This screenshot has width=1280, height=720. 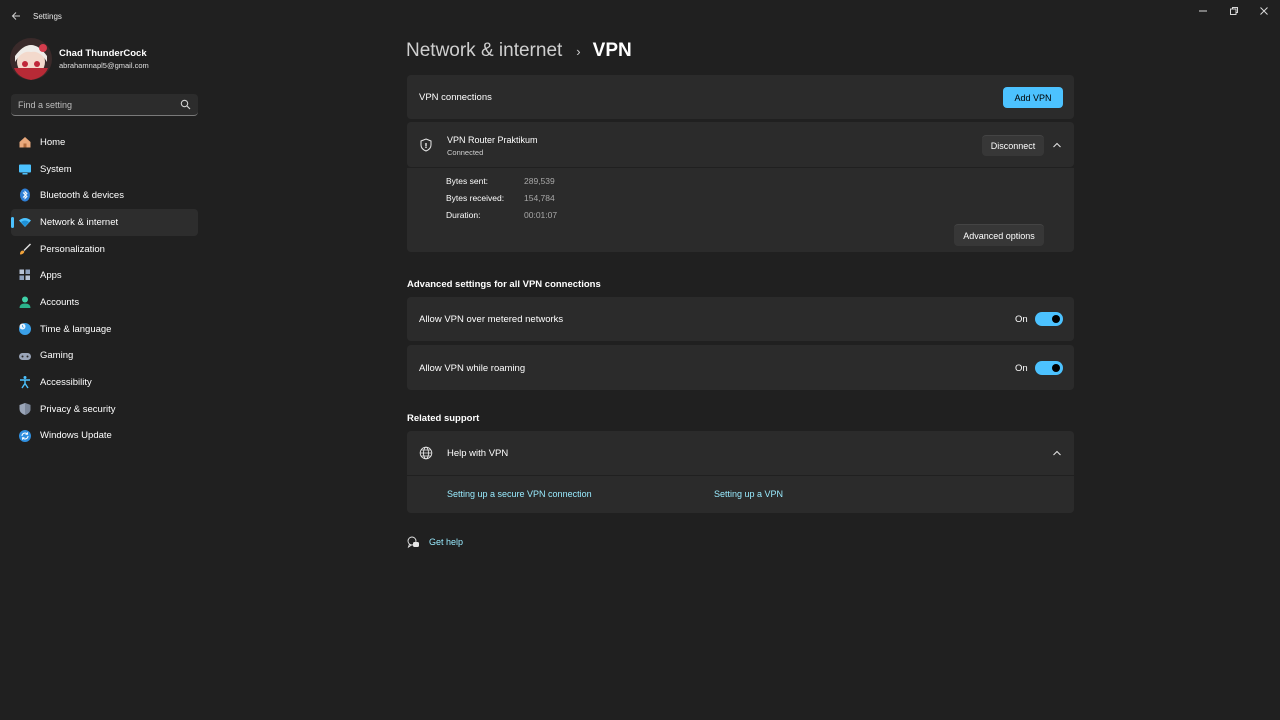 What do you see at coordinates (104, 302) in the screenshot?
I see `sidebar-item-accounts: Accounts` at bounding box center [104, 302].